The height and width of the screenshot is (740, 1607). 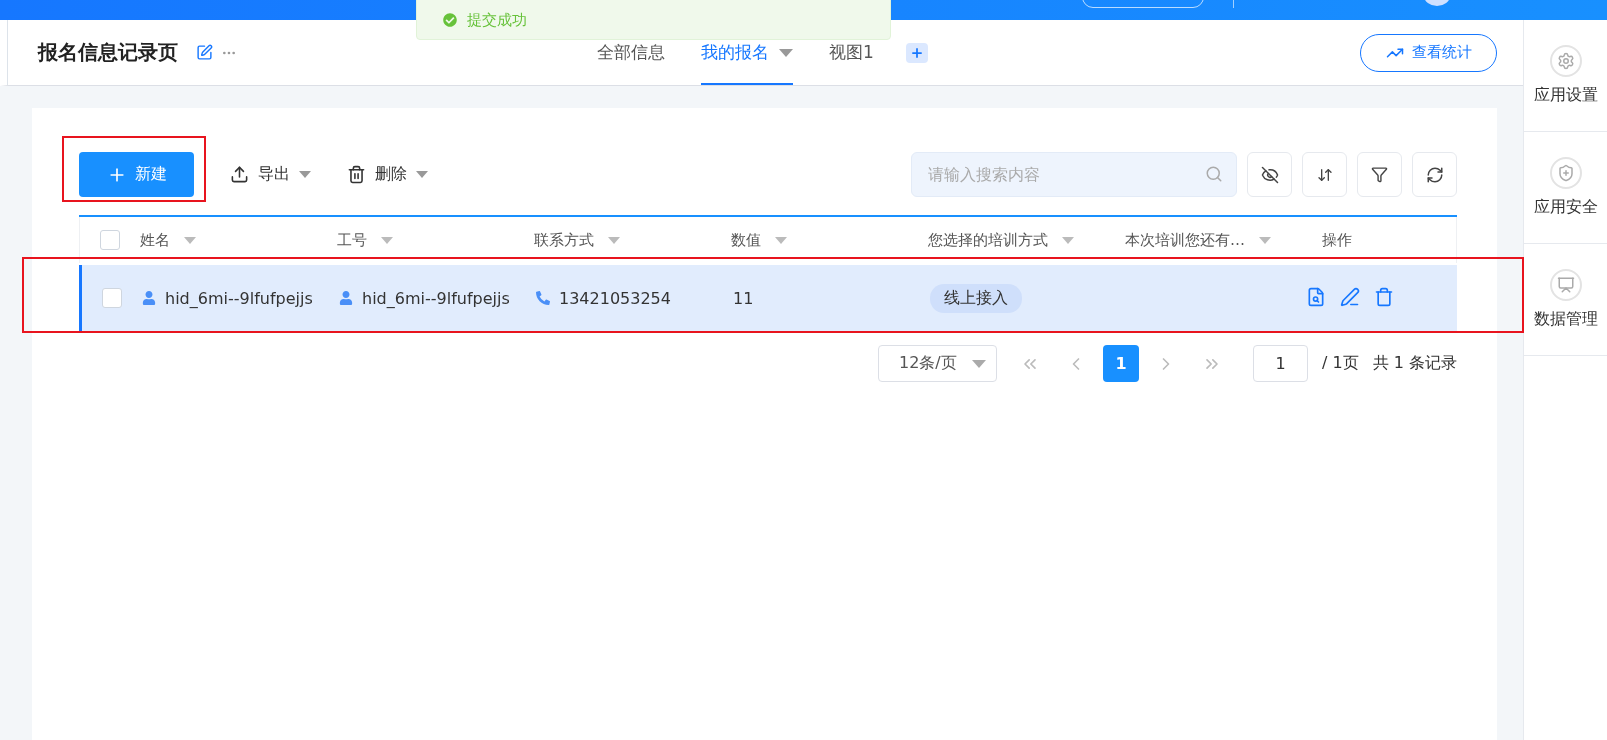 What do you see at coordinates (1428, 52) in the screenshot?
I see `view-stats-button: 查看统计` at bounding box center [1428, 52].